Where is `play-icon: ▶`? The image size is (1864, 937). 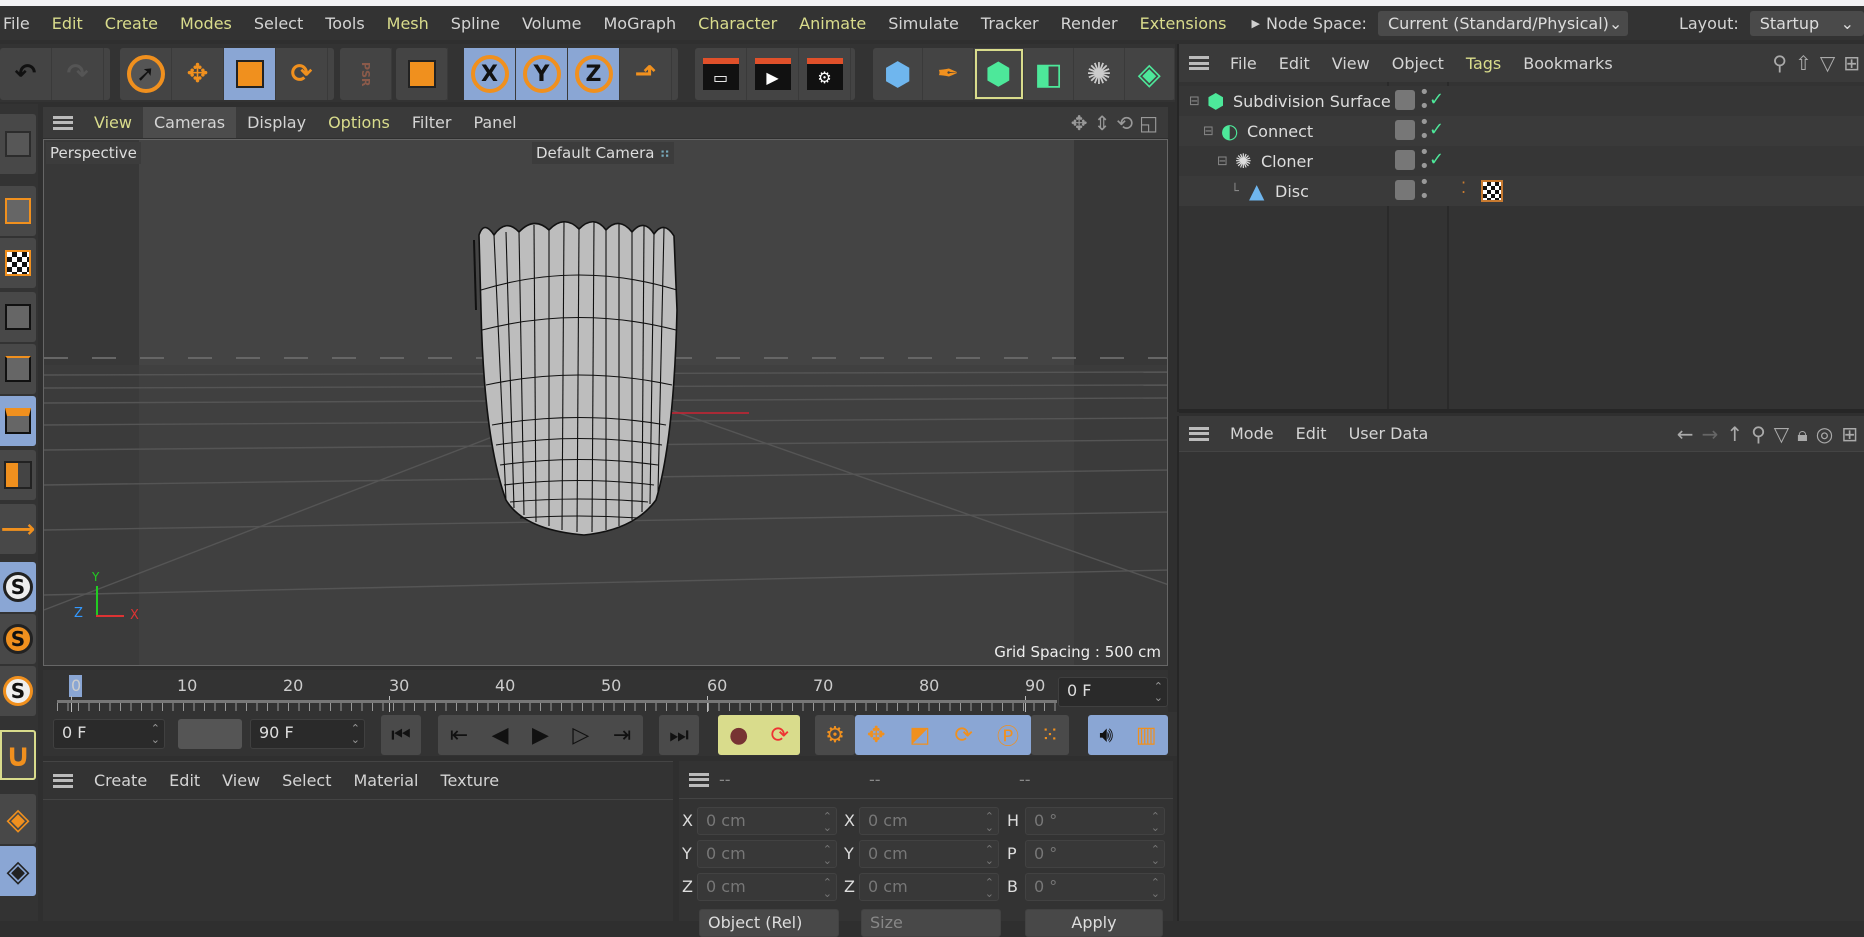
play-icon: ▶ is located at coordinates (540, 735).